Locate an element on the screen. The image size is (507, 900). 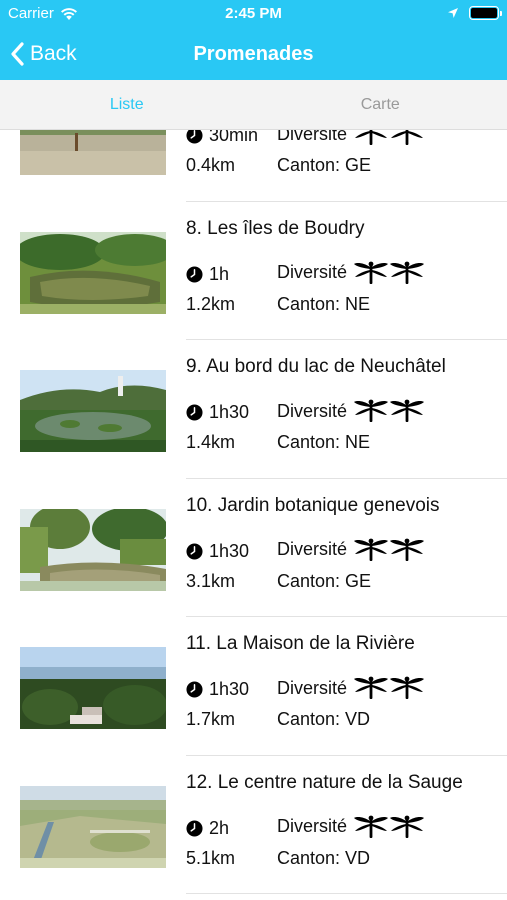
status-right is located at coordinates (474, 13).